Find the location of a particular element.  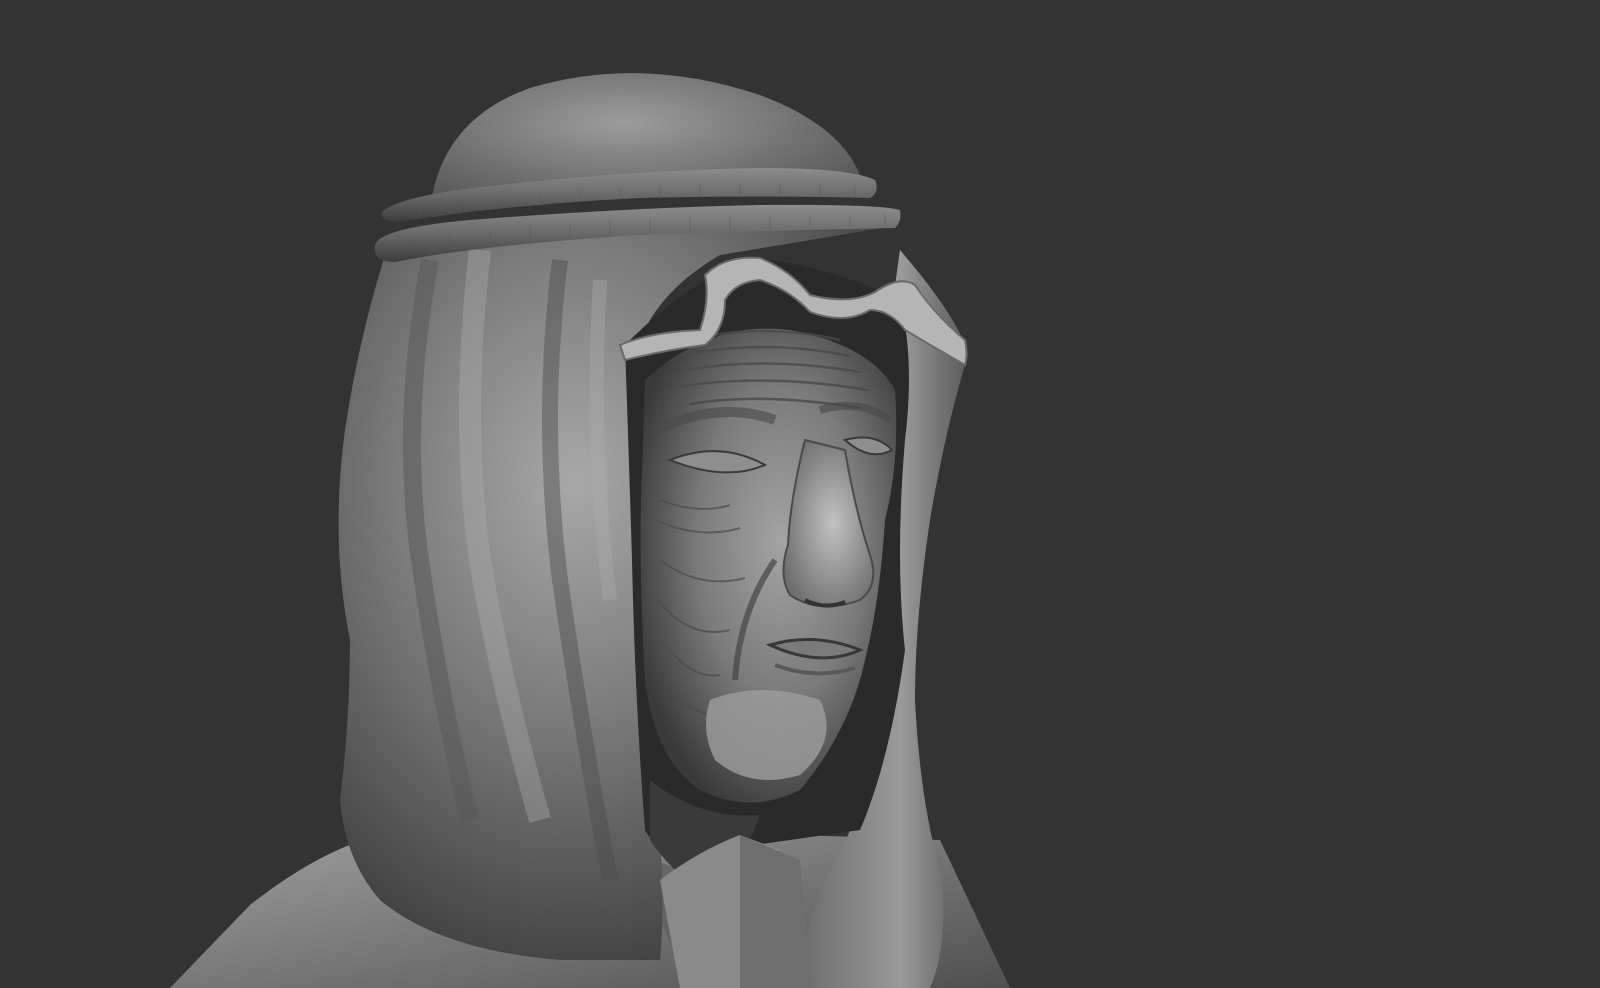

chin is located at coordinates (766, 735).